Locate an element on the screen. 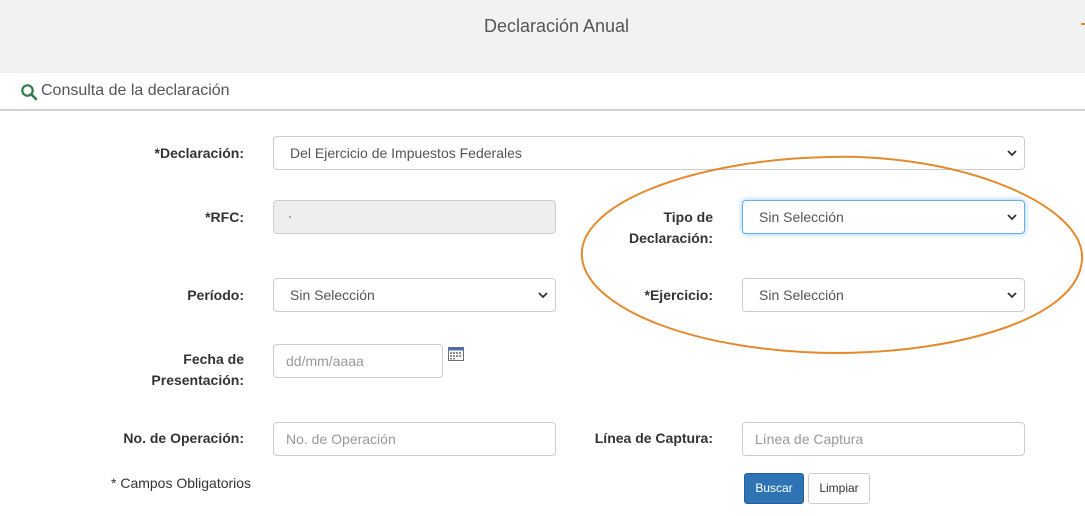  declaracion-label: *Declaración: is located at coordinates (199, 153).